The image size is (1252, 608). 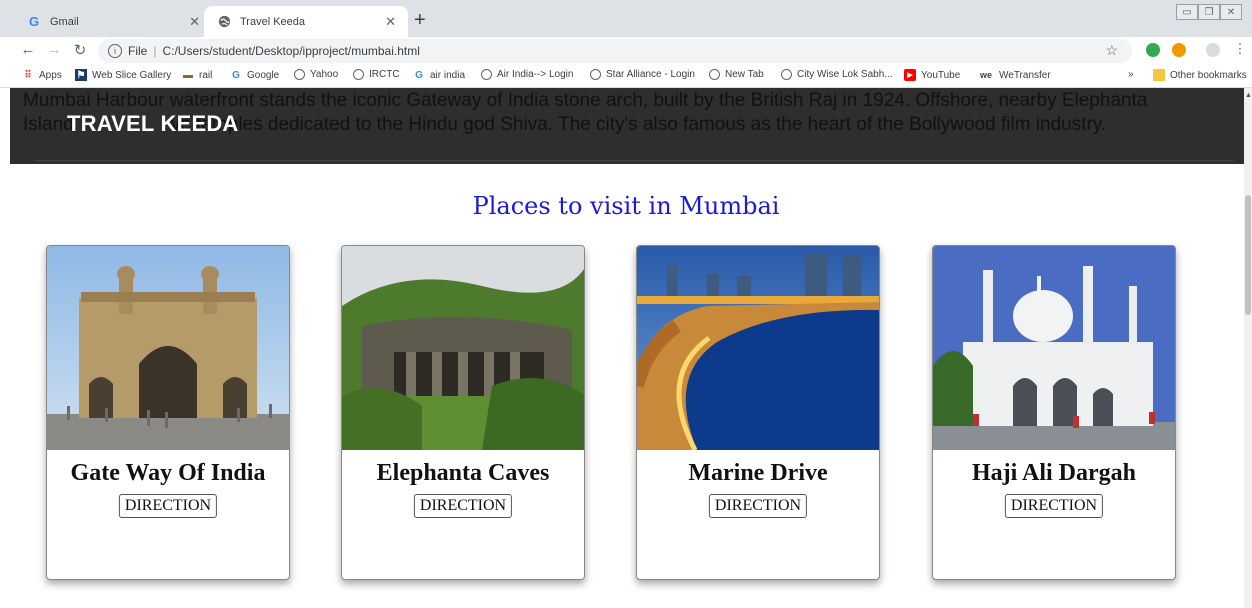 I want to click on bookmark-youtube: ▶ YouTube, so click(x=932, y=75).